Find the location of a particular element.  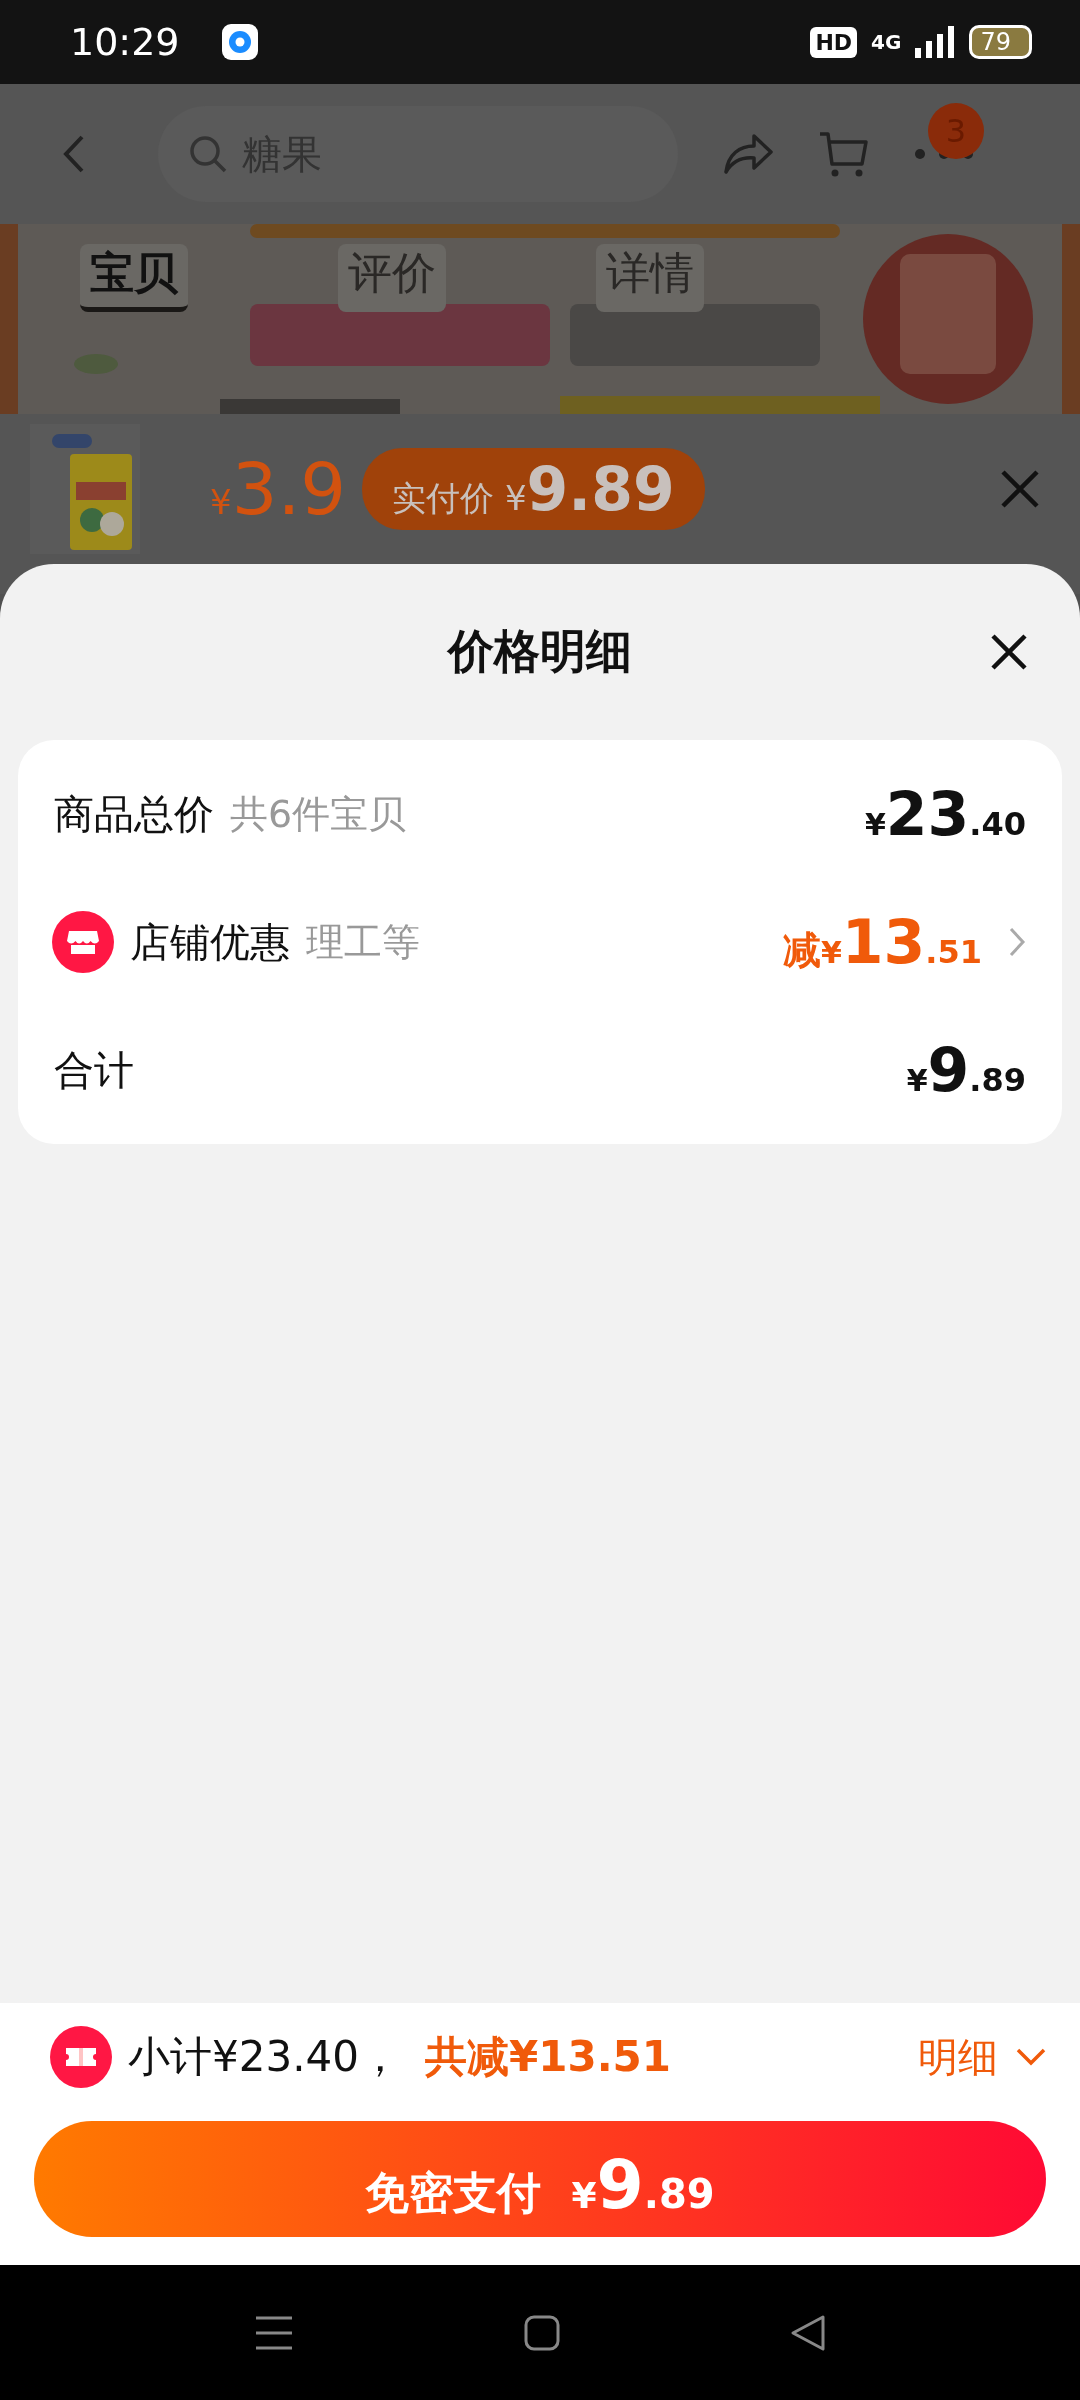

cart-icon is located at coordinates (844, 154).